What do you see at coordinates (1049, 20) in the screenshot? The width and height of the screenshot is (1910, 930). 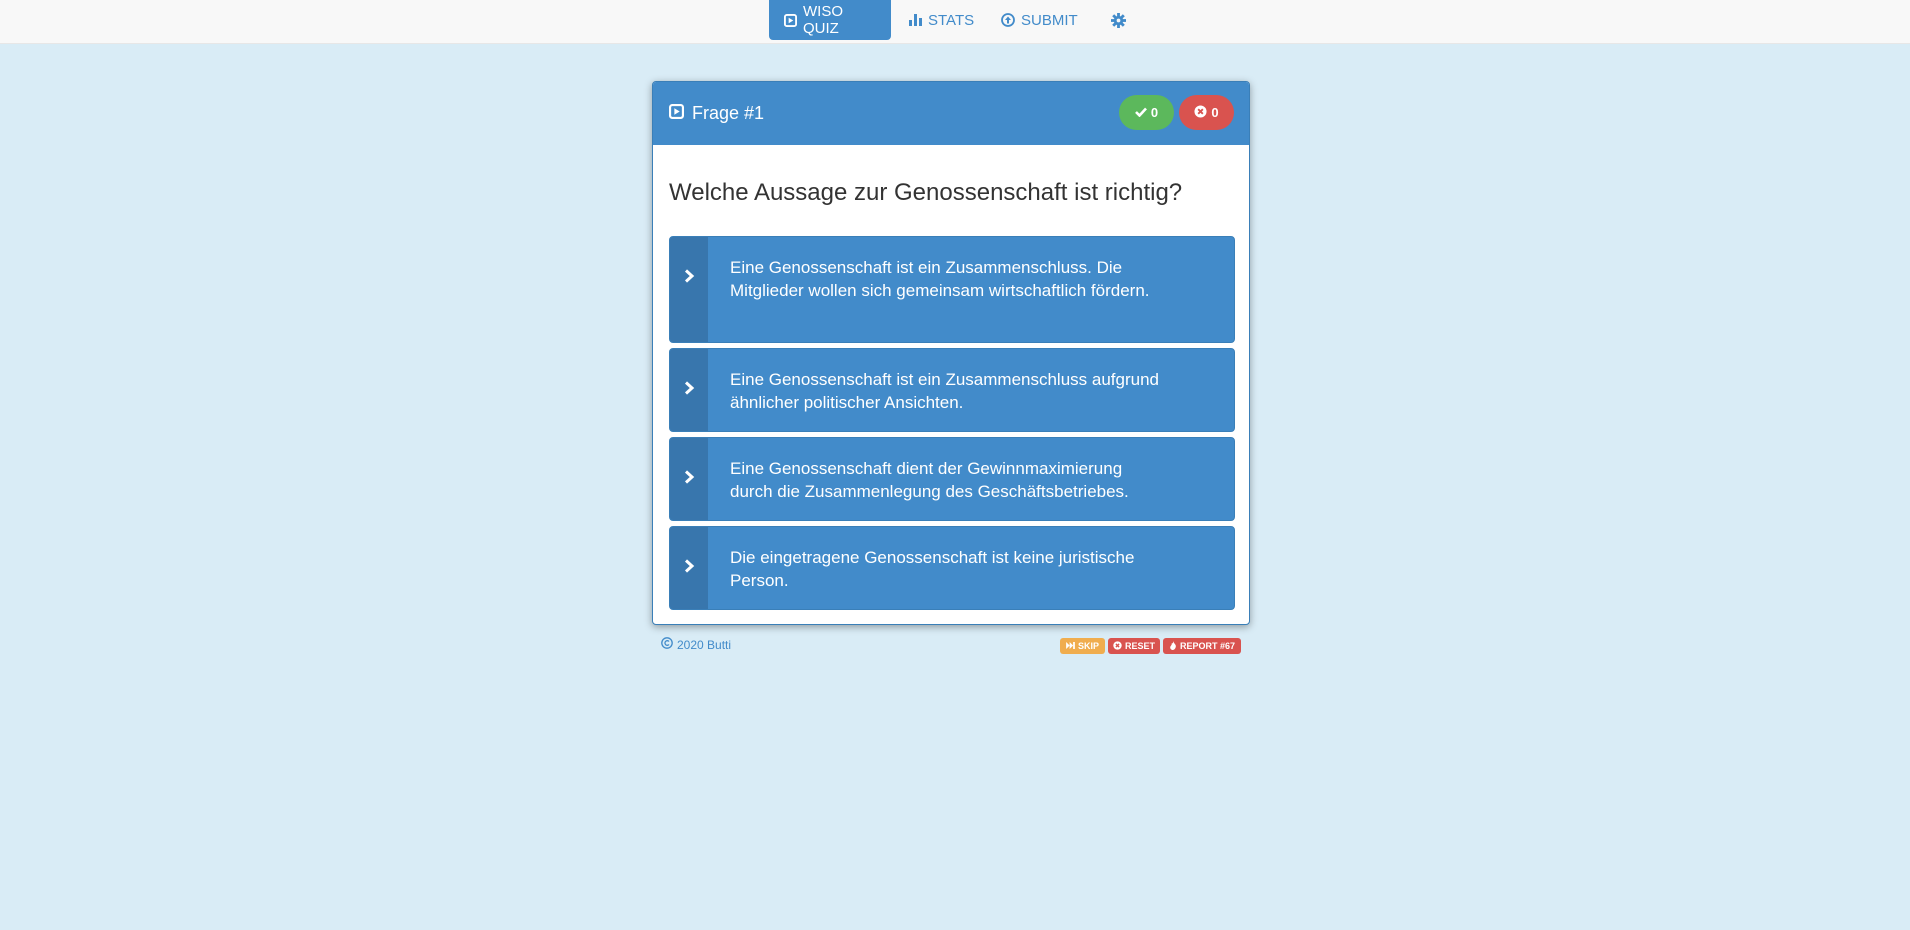 I see `nav-label: SUBMIT` at bounding box center [1049, 20].